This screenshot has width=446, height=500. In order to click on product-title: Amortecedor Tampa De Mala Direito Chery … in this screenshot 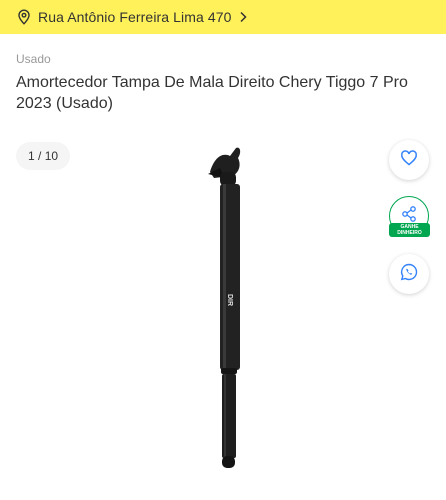, I will do `click(212, 93)`.